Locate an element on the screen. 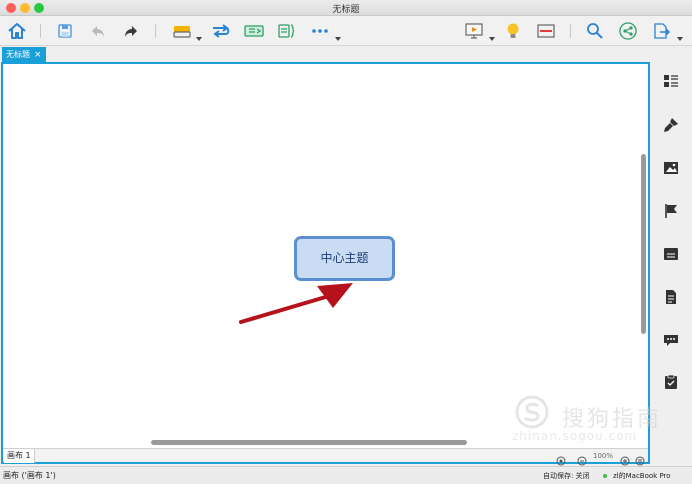  idea-icon is located at coordinates (513, 31).